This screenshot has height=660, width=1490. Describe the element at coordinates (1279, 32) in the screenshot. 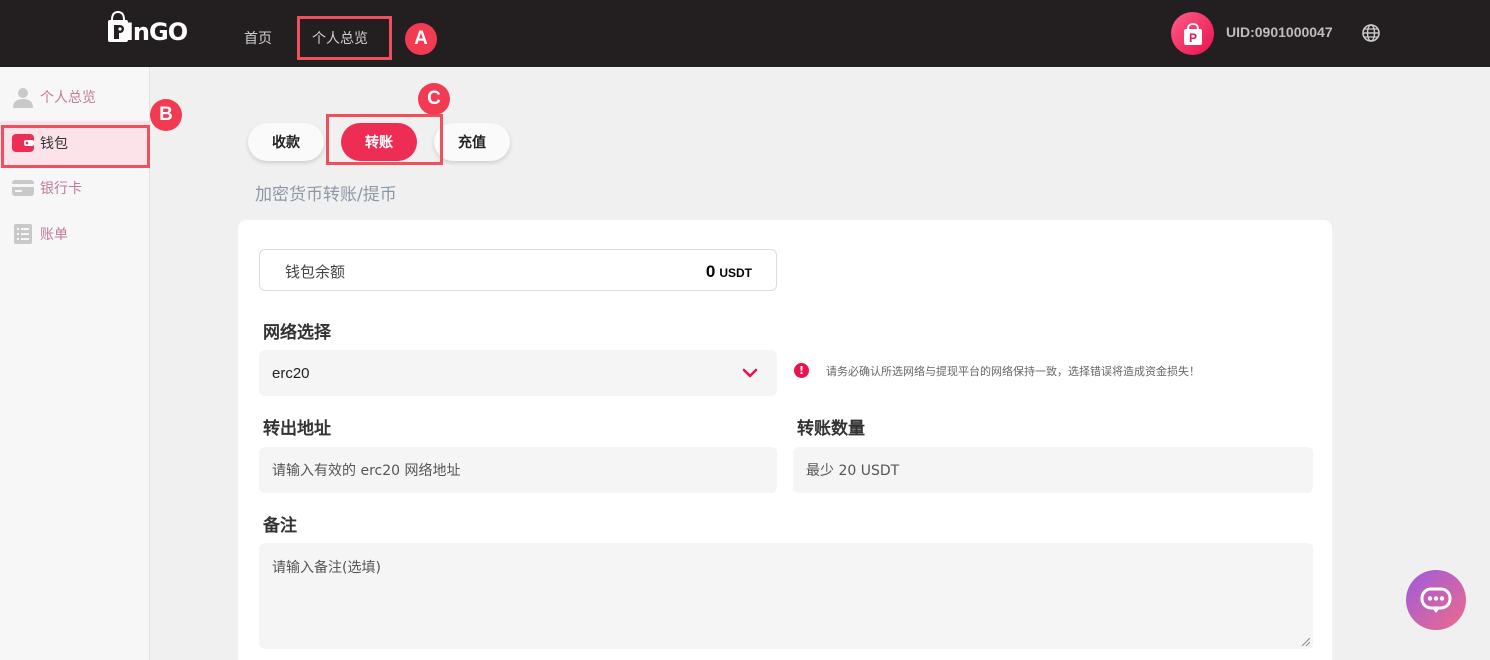

I see `user-uid: UID:0901000047` at that location.